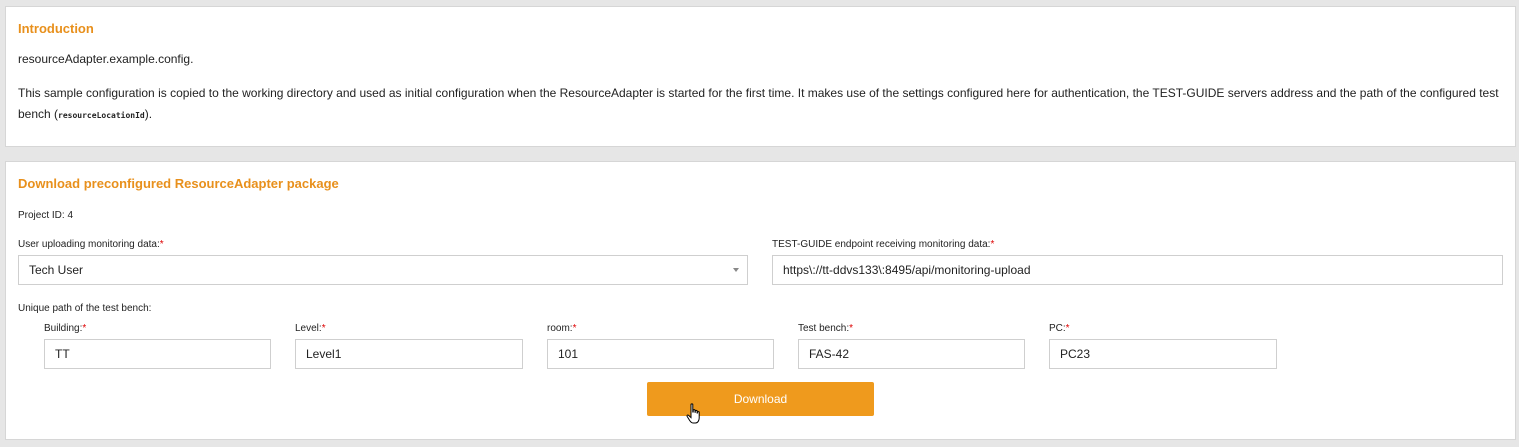 This screenshot has height=447, width=1519. I want to click on building-label: Building:*, so click(65, 328).